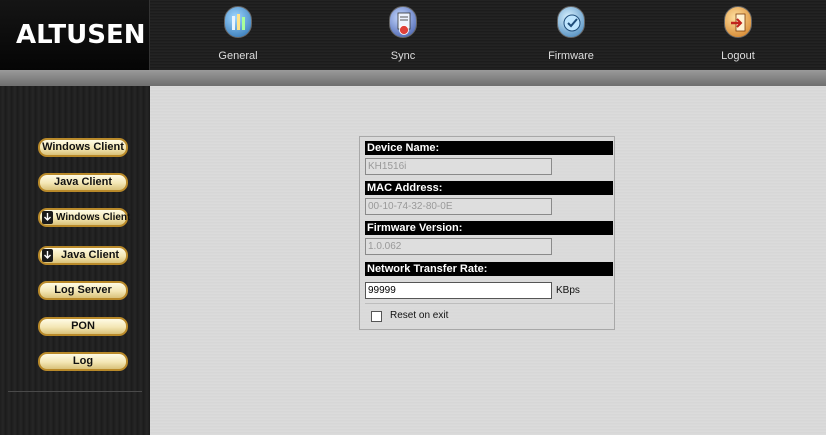 The width and height of the screenshot is (826, 435). Describe the element at coordinates (403, 56) in the screenshot. I see `nav-sync-label: Sync` at that location.